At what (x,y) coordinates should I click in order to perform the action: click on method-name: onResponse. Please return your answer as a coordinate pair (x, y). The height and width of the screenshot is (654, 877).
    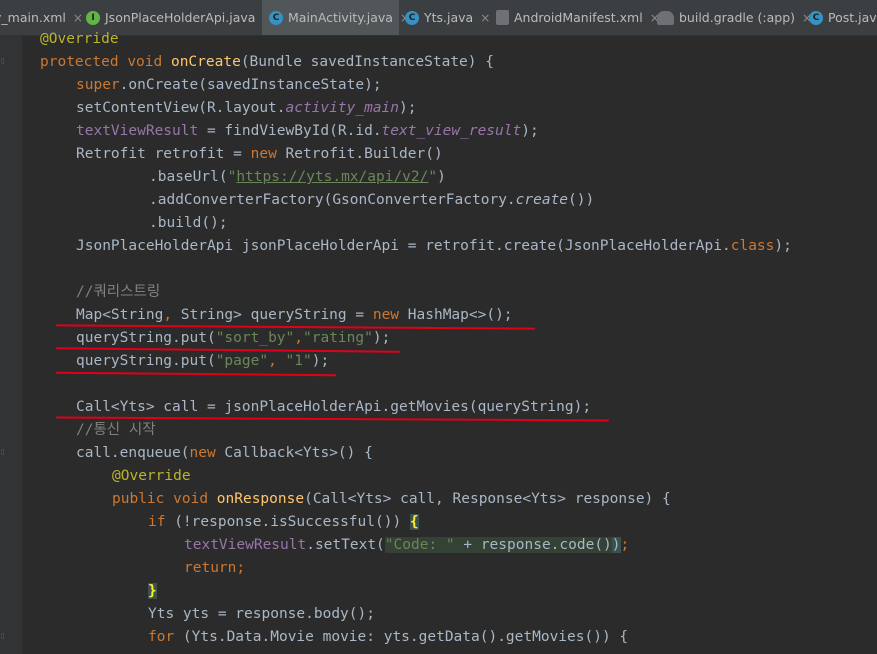
    Looking at the image, I should click on (260, 499).